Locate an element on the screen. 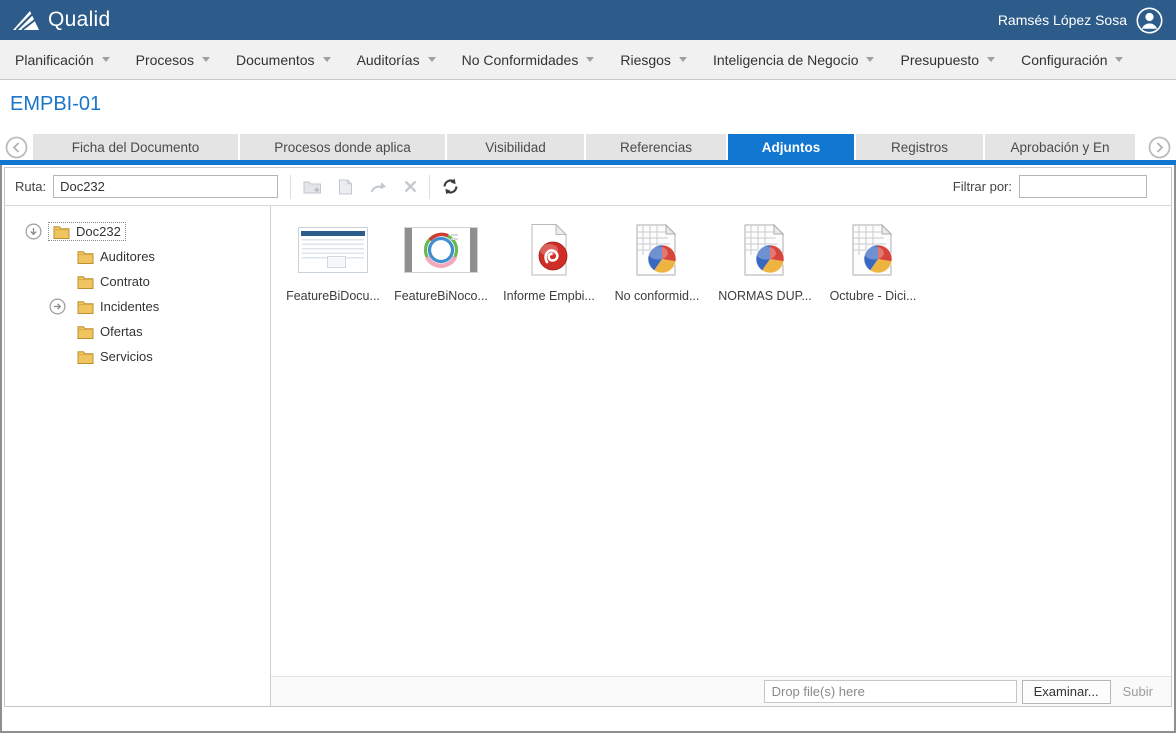 The width and height of the screenshot is (1176, 750). arrow-right-circle-icon is located at coordinates (1159, 147).